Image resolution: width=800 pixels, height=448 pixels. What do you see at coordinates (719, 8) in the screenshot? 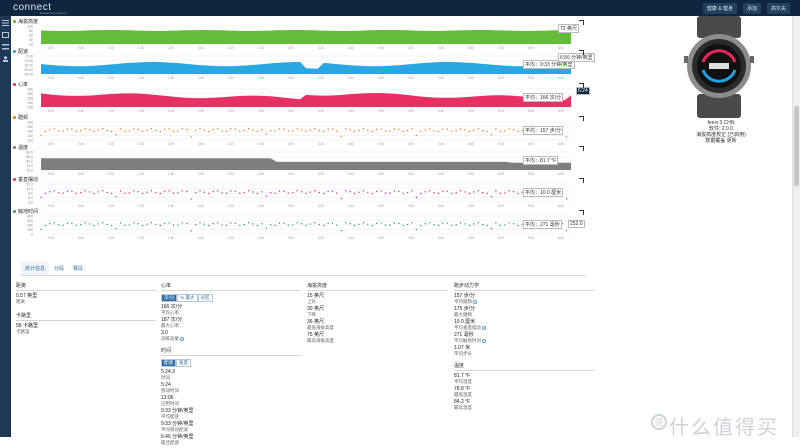
I see `health-fitness-button: 健康 & 健身` at bounding box center [719, 8].